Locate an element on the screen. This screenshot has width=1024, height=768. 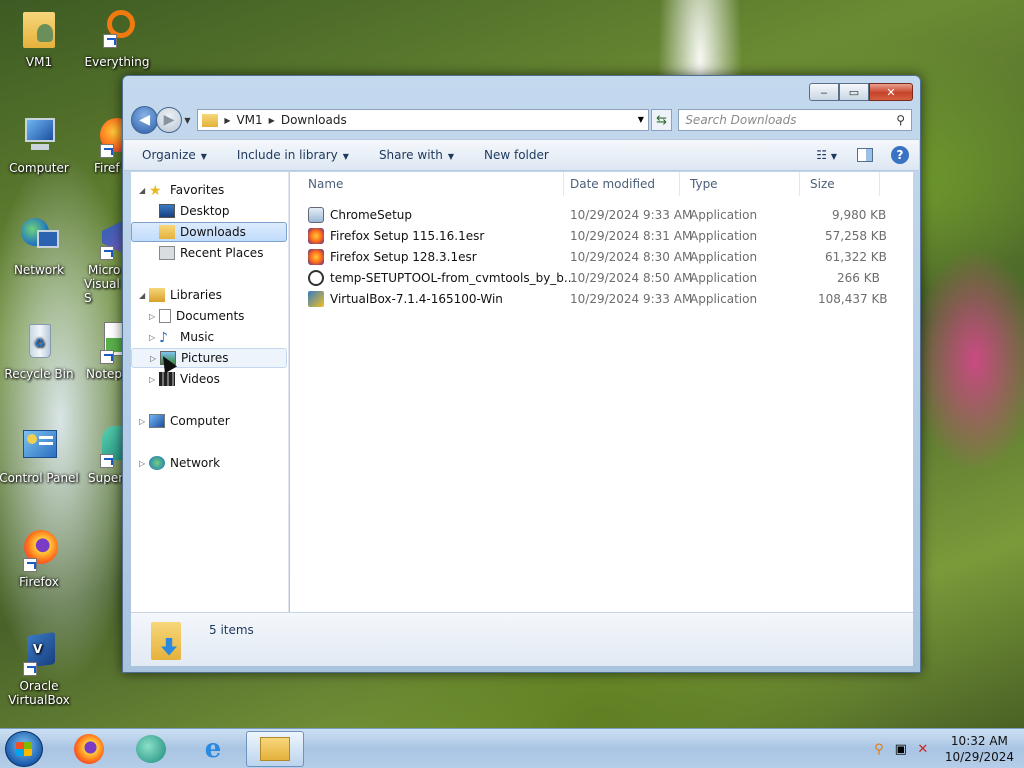
clock: 10:32 AM 10/29/2024 is located at coordinates (979, 749).